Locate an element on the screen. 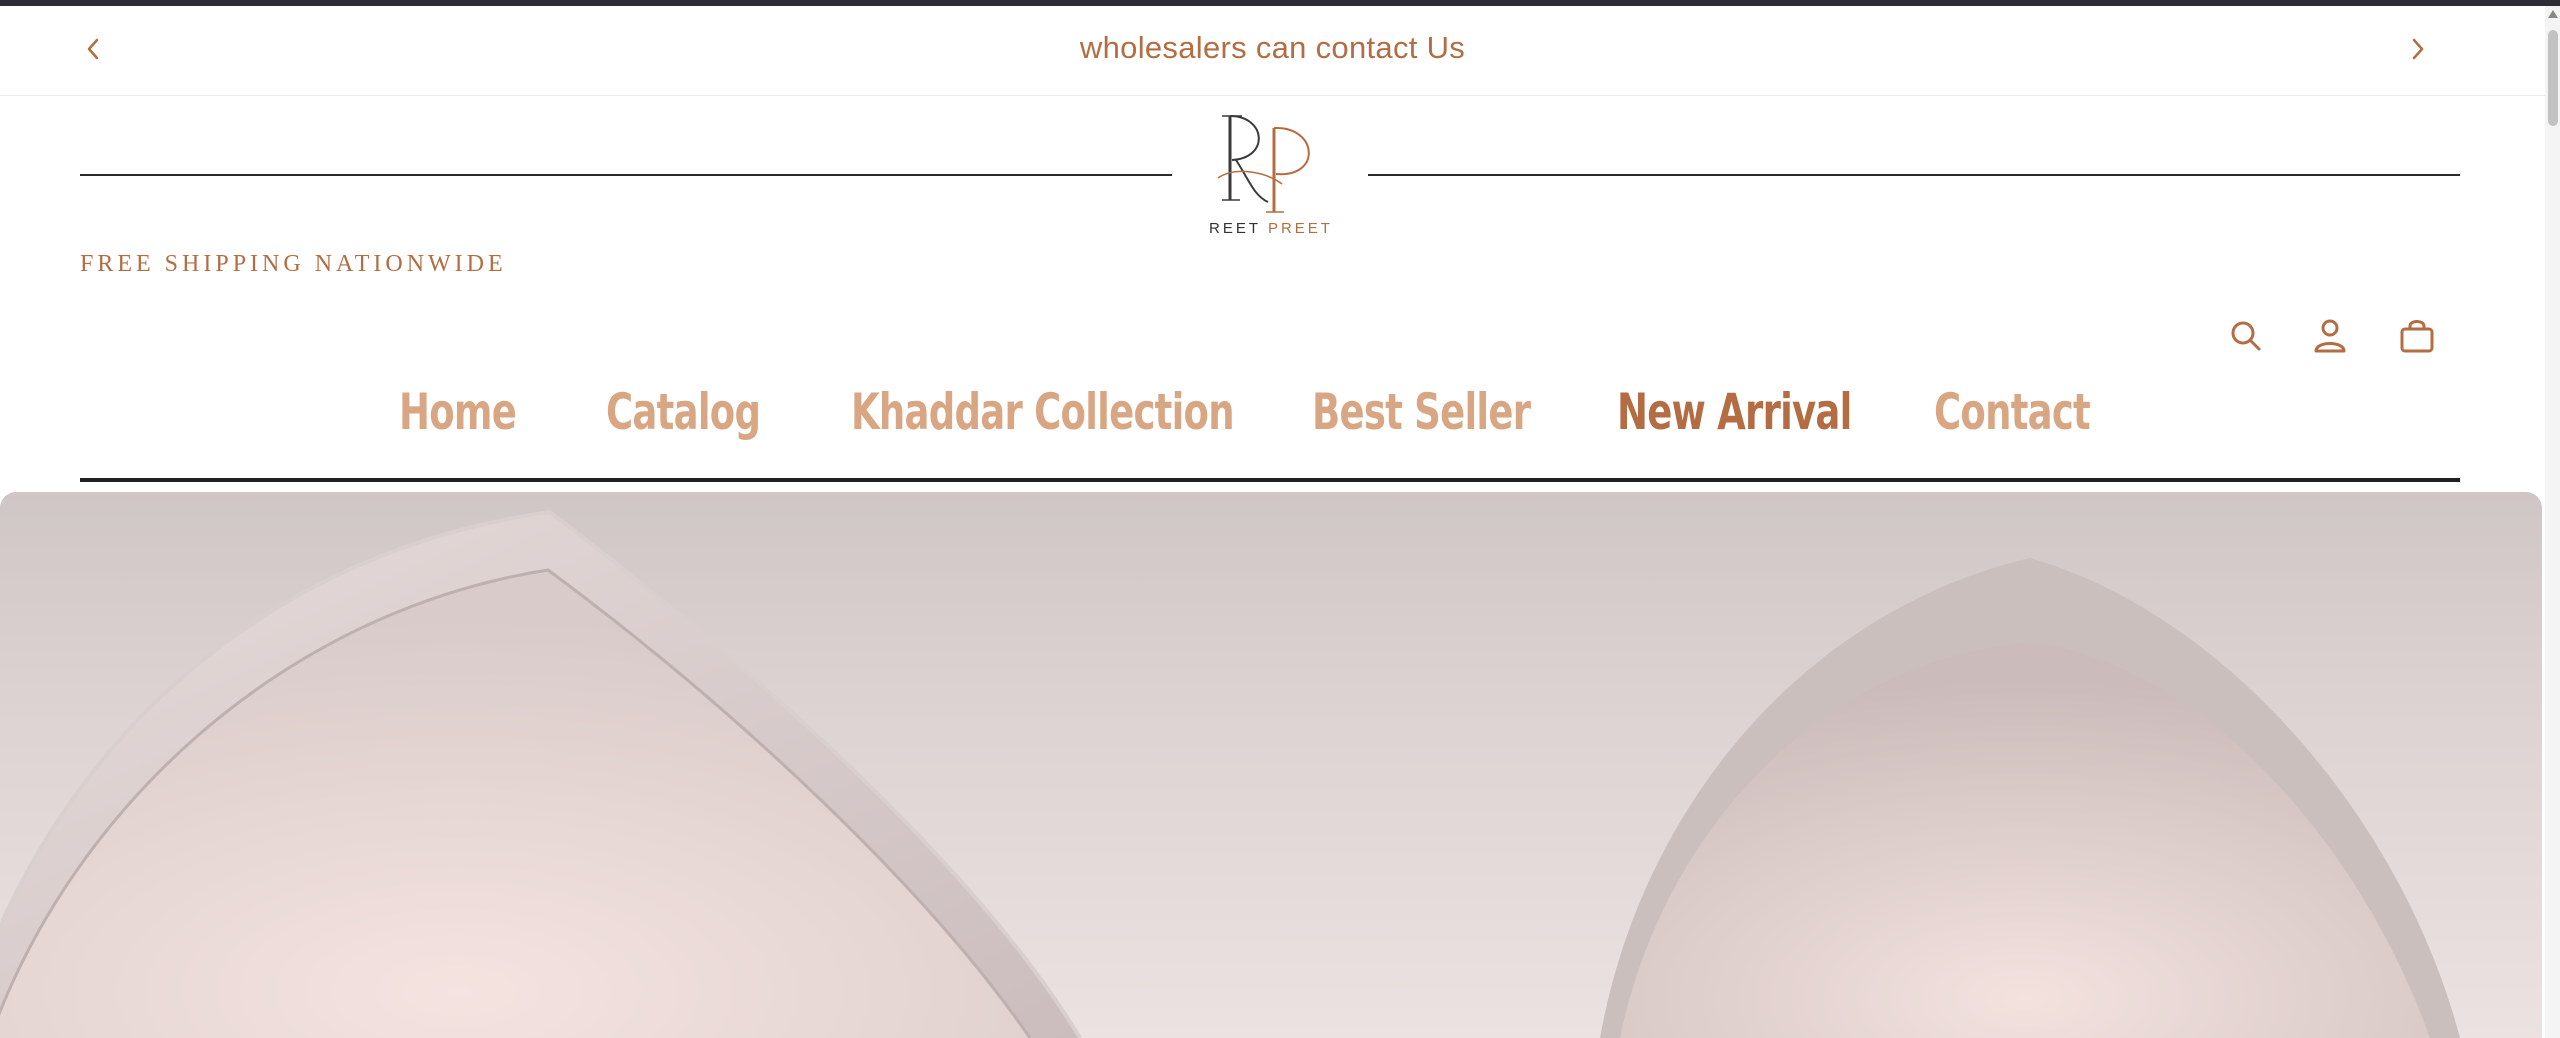  search-icon is located at coordinates (2246, 336).